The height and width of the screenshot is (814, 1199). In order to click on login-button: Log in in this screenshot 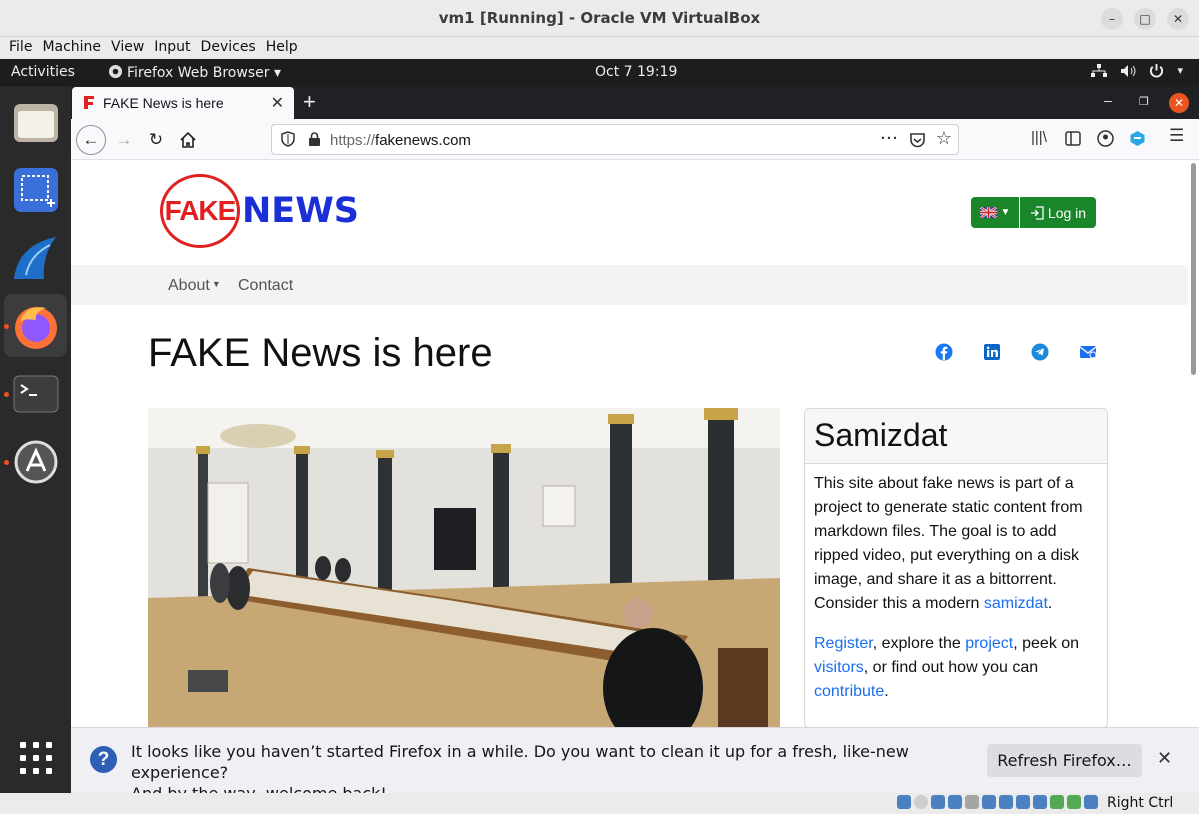, I will do `click(1058, 212)`.